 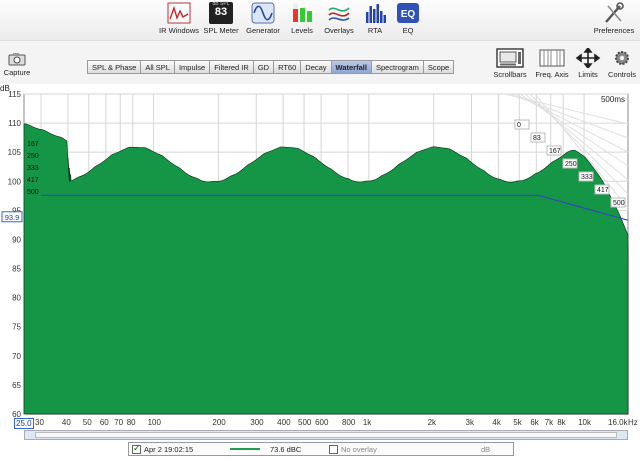 What do you see at coordinates (348, 422) in the screenshot?
I see `x-tick-label: 800` at bounding box center [348, 422].